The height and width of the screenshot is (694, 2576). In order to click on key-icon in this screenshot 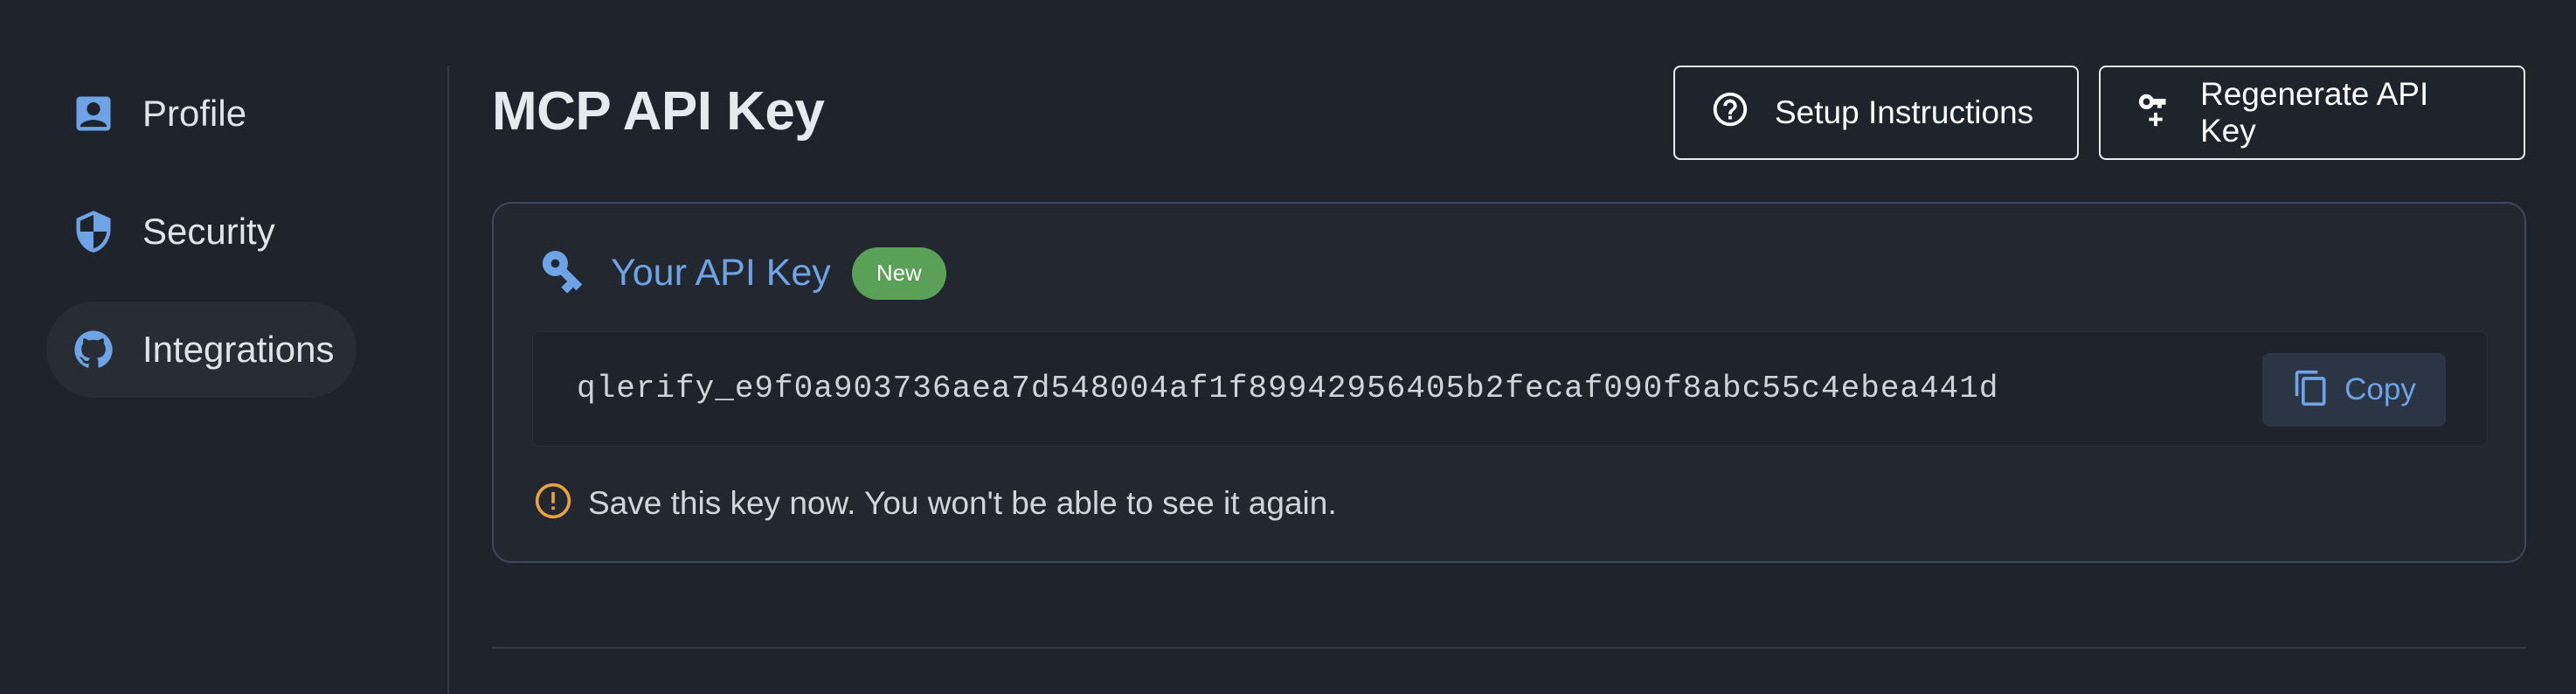, I will do `click(562, 273)`.